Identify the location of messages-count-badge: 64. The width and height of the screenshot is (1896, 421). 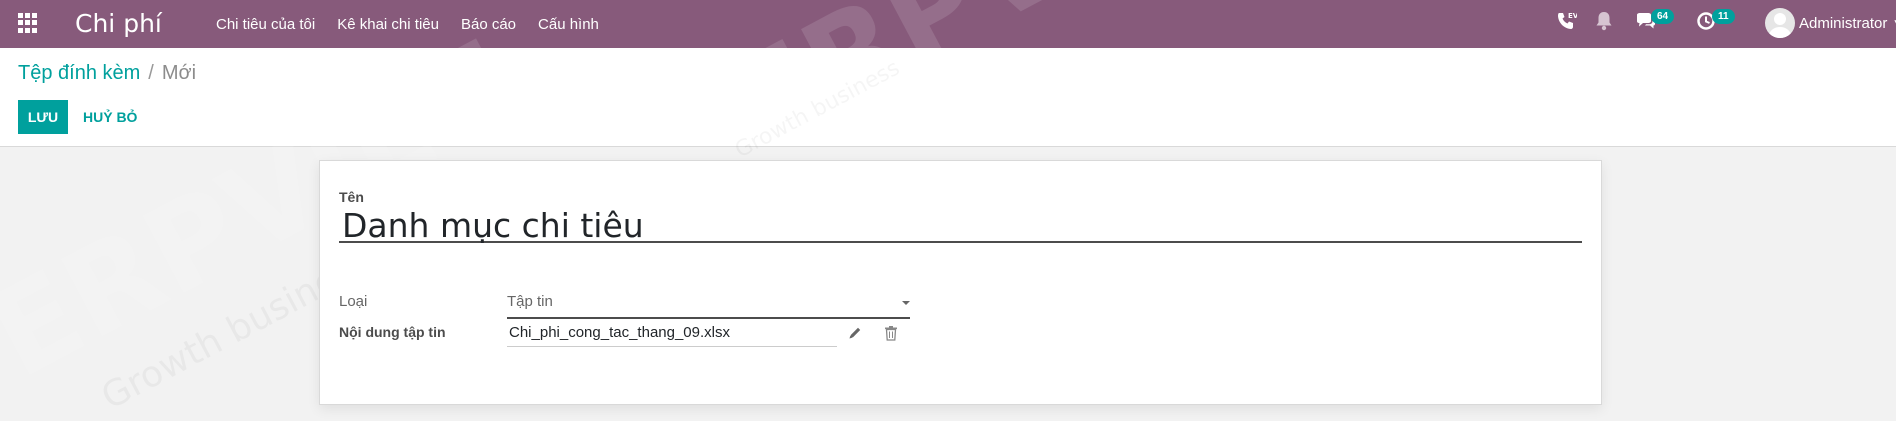
(1663, 16).